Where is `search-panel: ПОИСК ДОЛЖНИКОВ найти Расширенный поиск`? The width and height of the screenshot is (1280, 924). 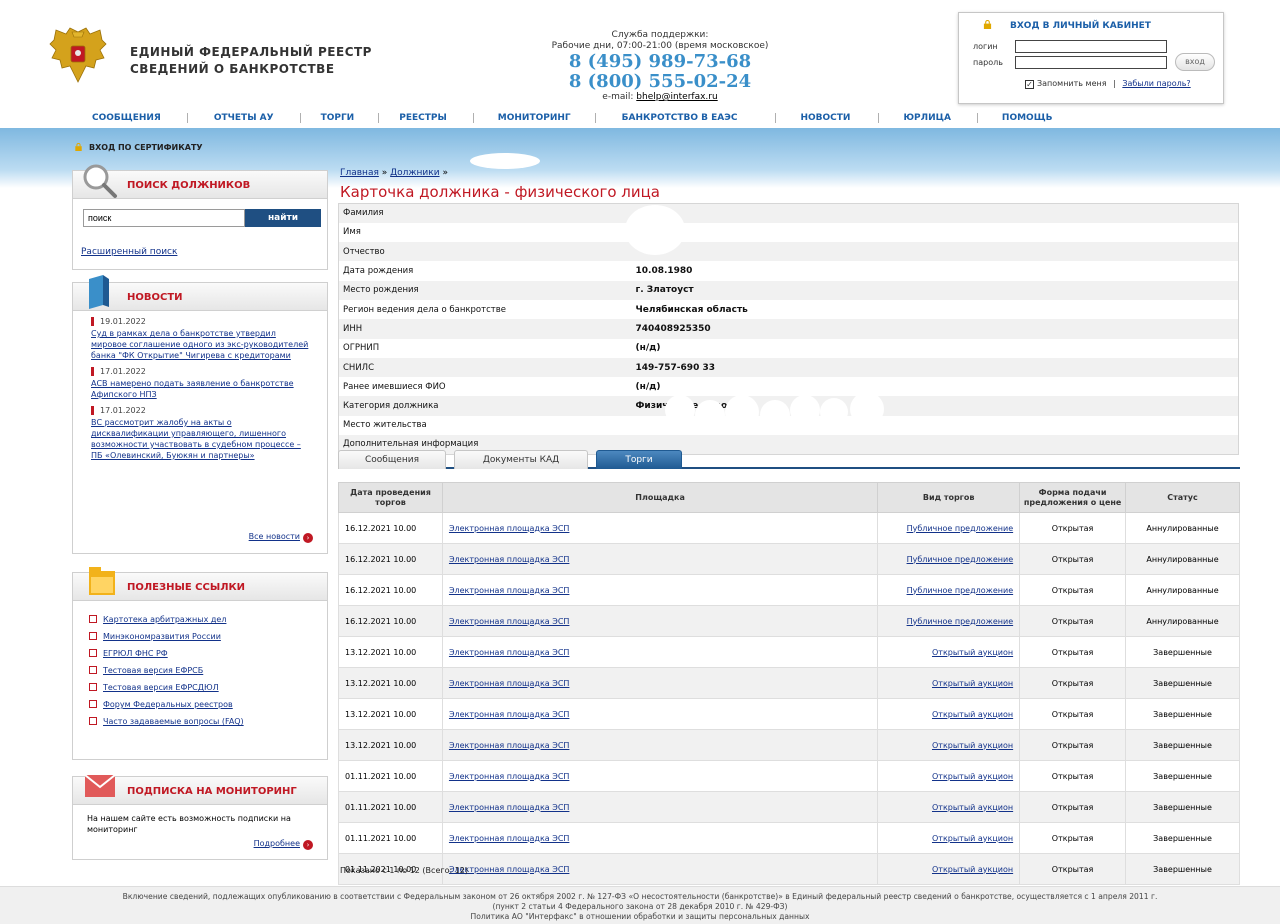 search-panel: ПОИСК ДОЛЖНИКОВ найти Расширенный поиск is located at coordinates (200, 217).